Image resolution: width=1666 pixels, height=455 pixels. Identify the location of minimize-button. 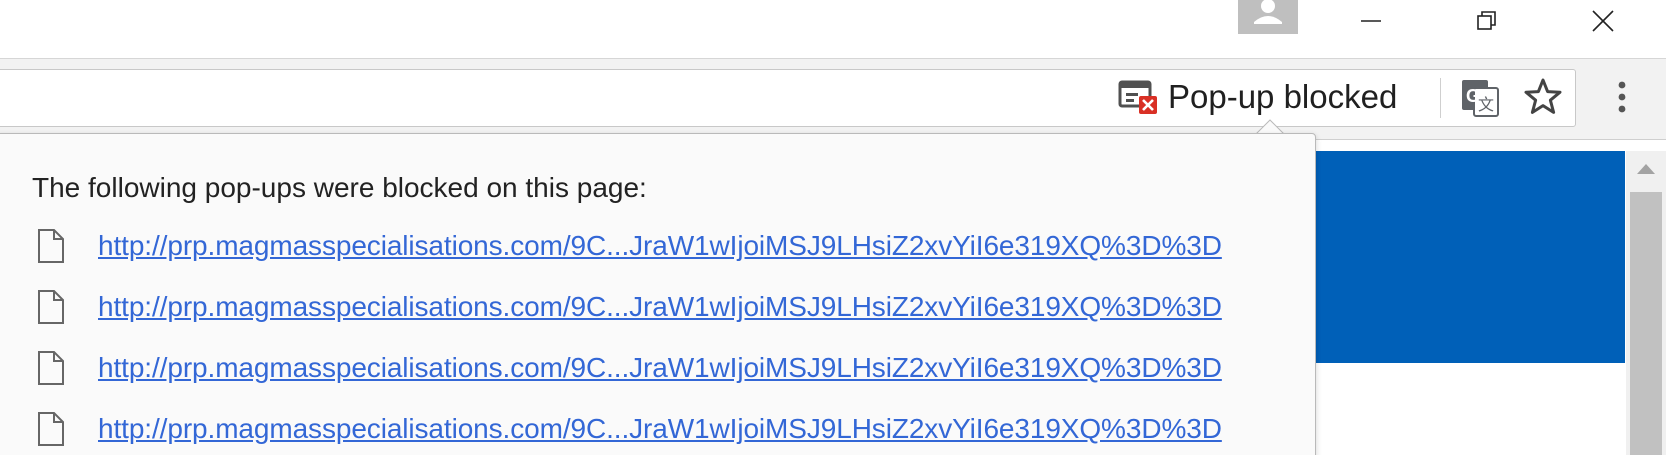
(1371, 21).